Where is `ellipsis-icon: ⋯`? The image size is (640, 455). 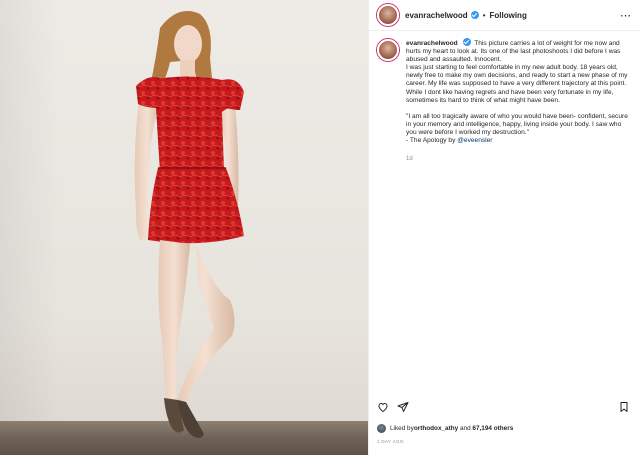 ellipsis-icon: ⋯ is located at coordinates (626, 15).